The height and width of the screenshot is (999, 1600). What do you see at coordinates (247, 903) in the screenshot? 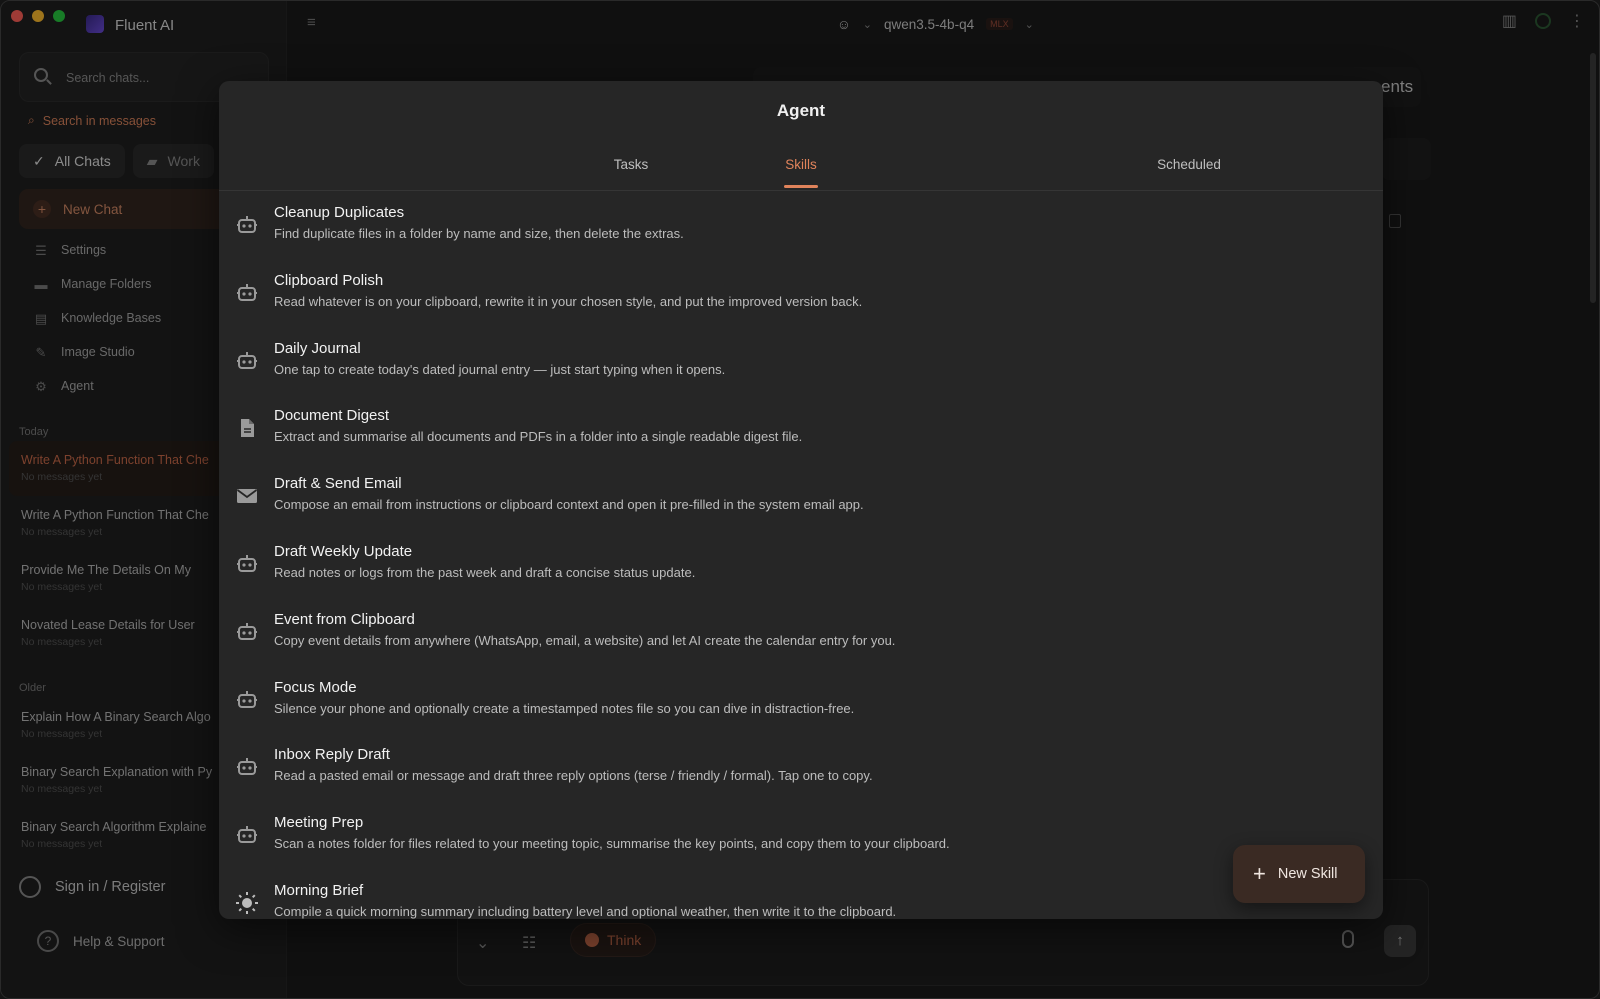
I see `sun-icon` at bounding box center [247, 903].